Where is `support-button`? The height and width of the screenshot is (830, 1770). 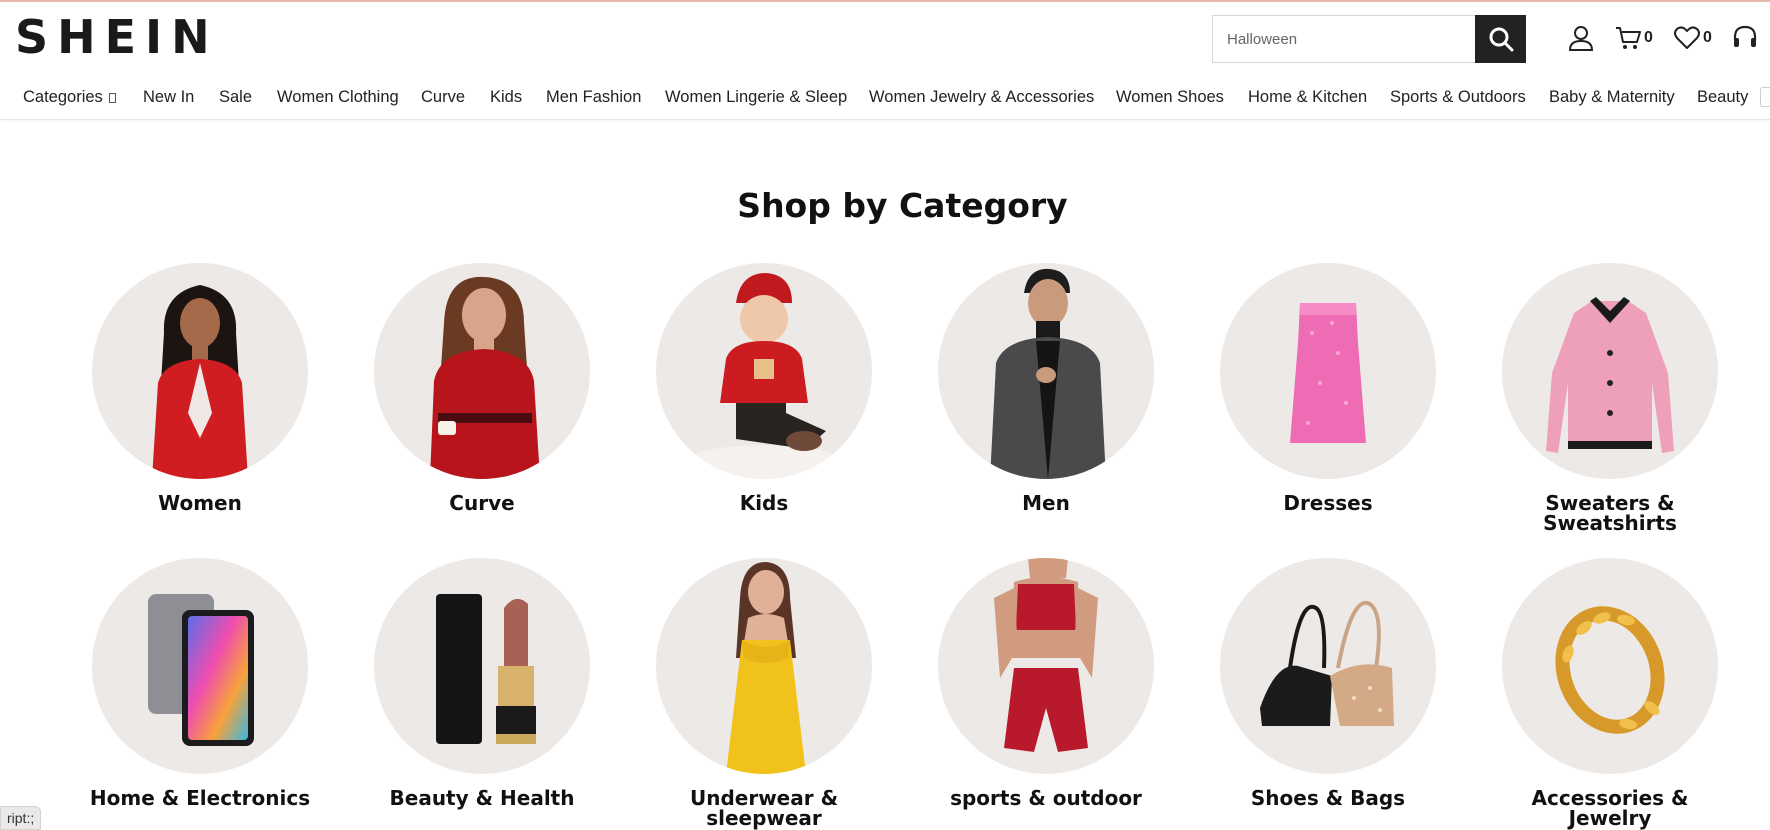
support-button is located at coordinates (1745, 38).